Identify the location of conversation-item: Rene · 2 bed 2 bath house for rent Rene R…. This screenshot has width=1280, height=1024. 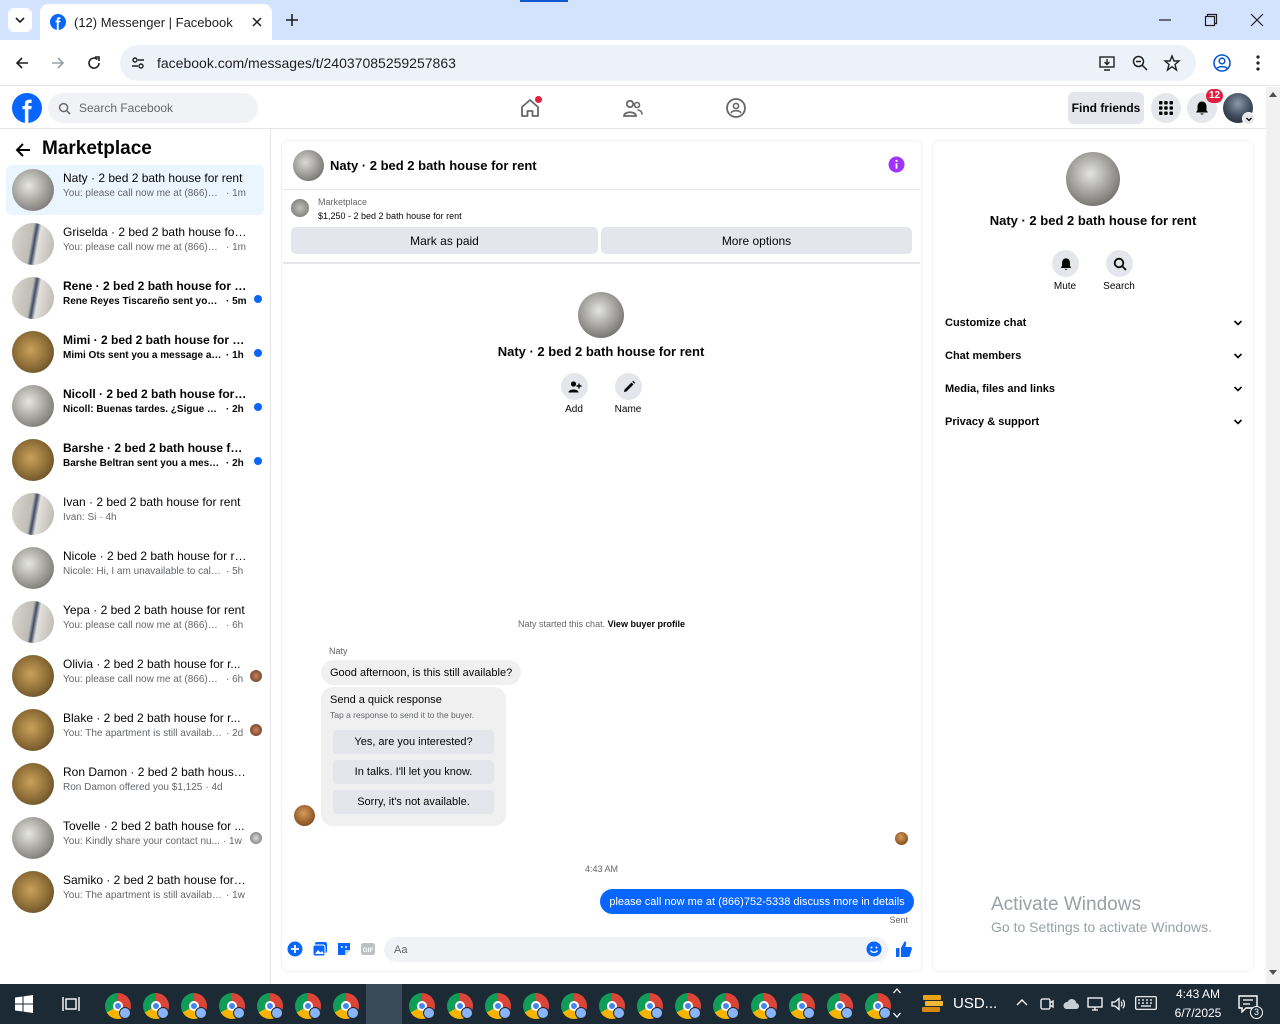
(135, 298).